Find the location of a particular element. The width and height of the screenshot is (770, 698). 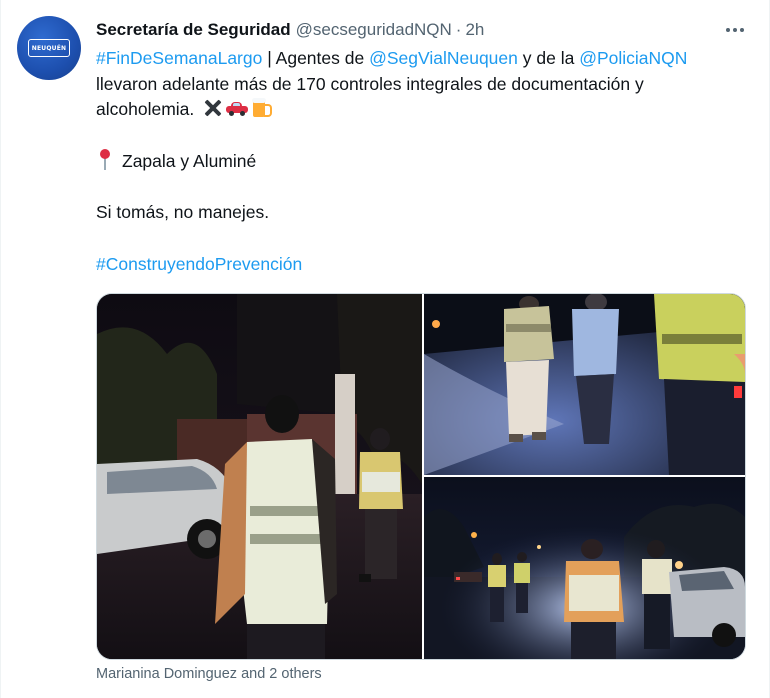

mention-policianqn: @PoliciaNQN is located at coordinates (633, 58).